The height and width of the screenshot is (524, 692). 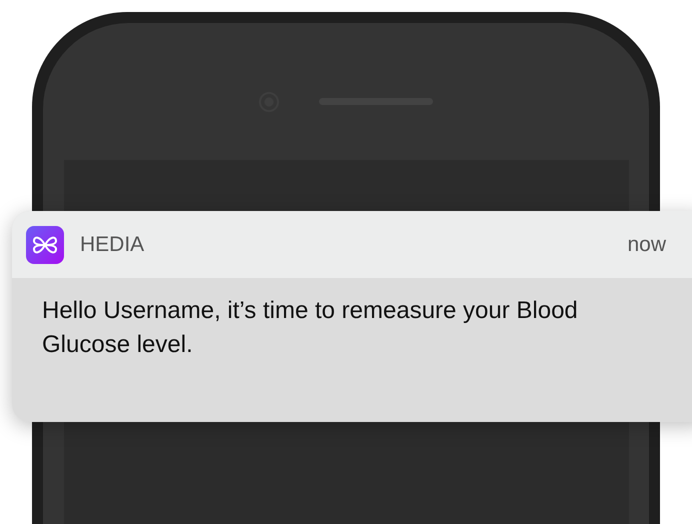 I want to click on app-logo-icon, so click(x=45, y=245).